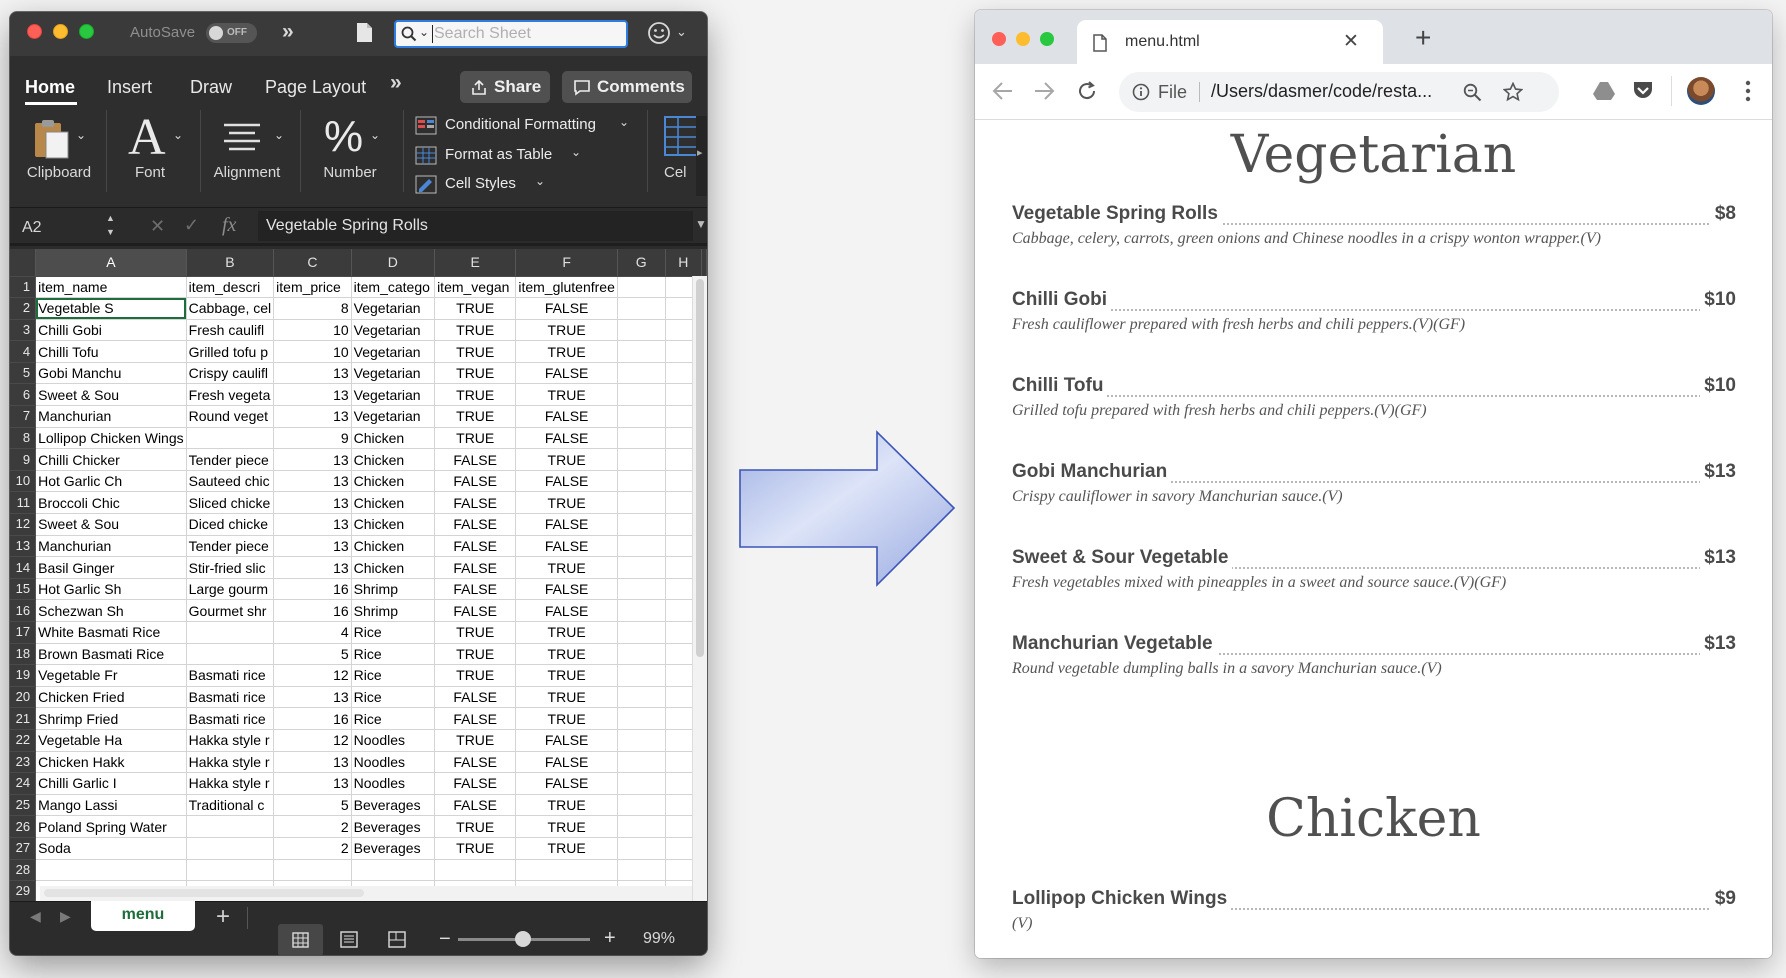 The image size is (1786, 978). Describe the element at coordinates (1701, 91) in the screenshot. I see `profile-avatar` at that location.